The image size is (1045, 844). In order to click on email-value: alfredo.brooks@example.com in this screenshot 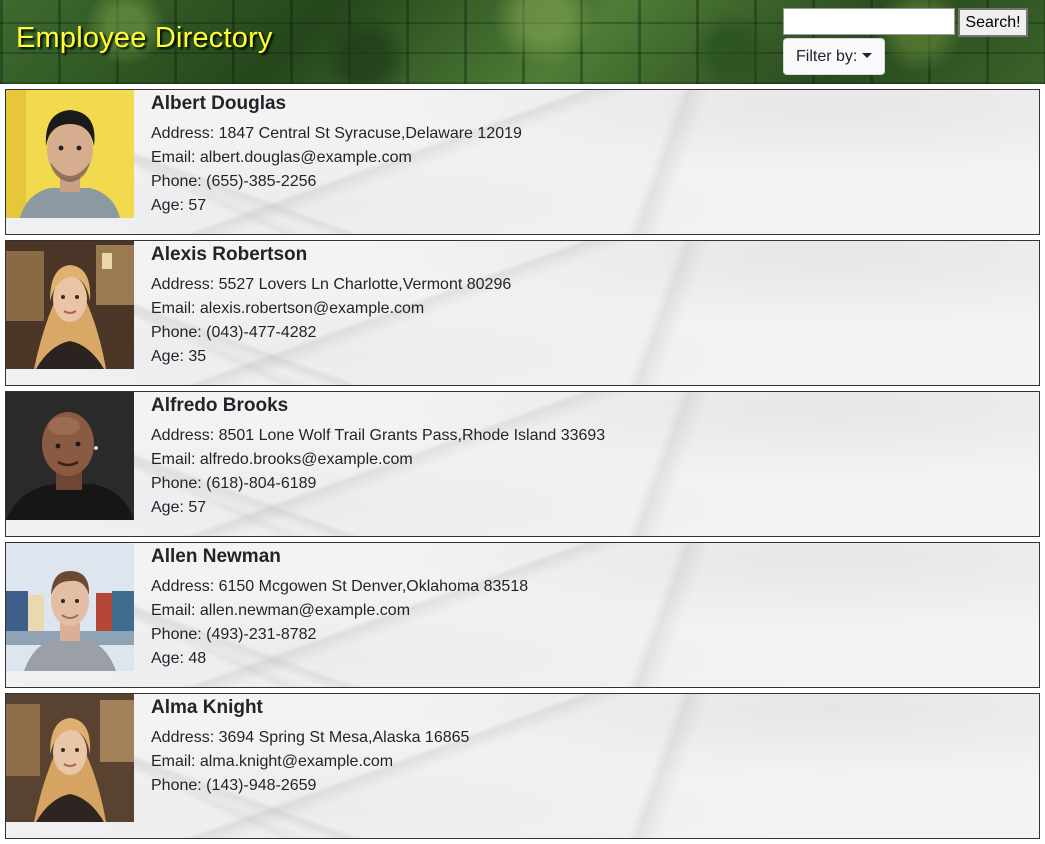, I will do `click(306, 459)`.